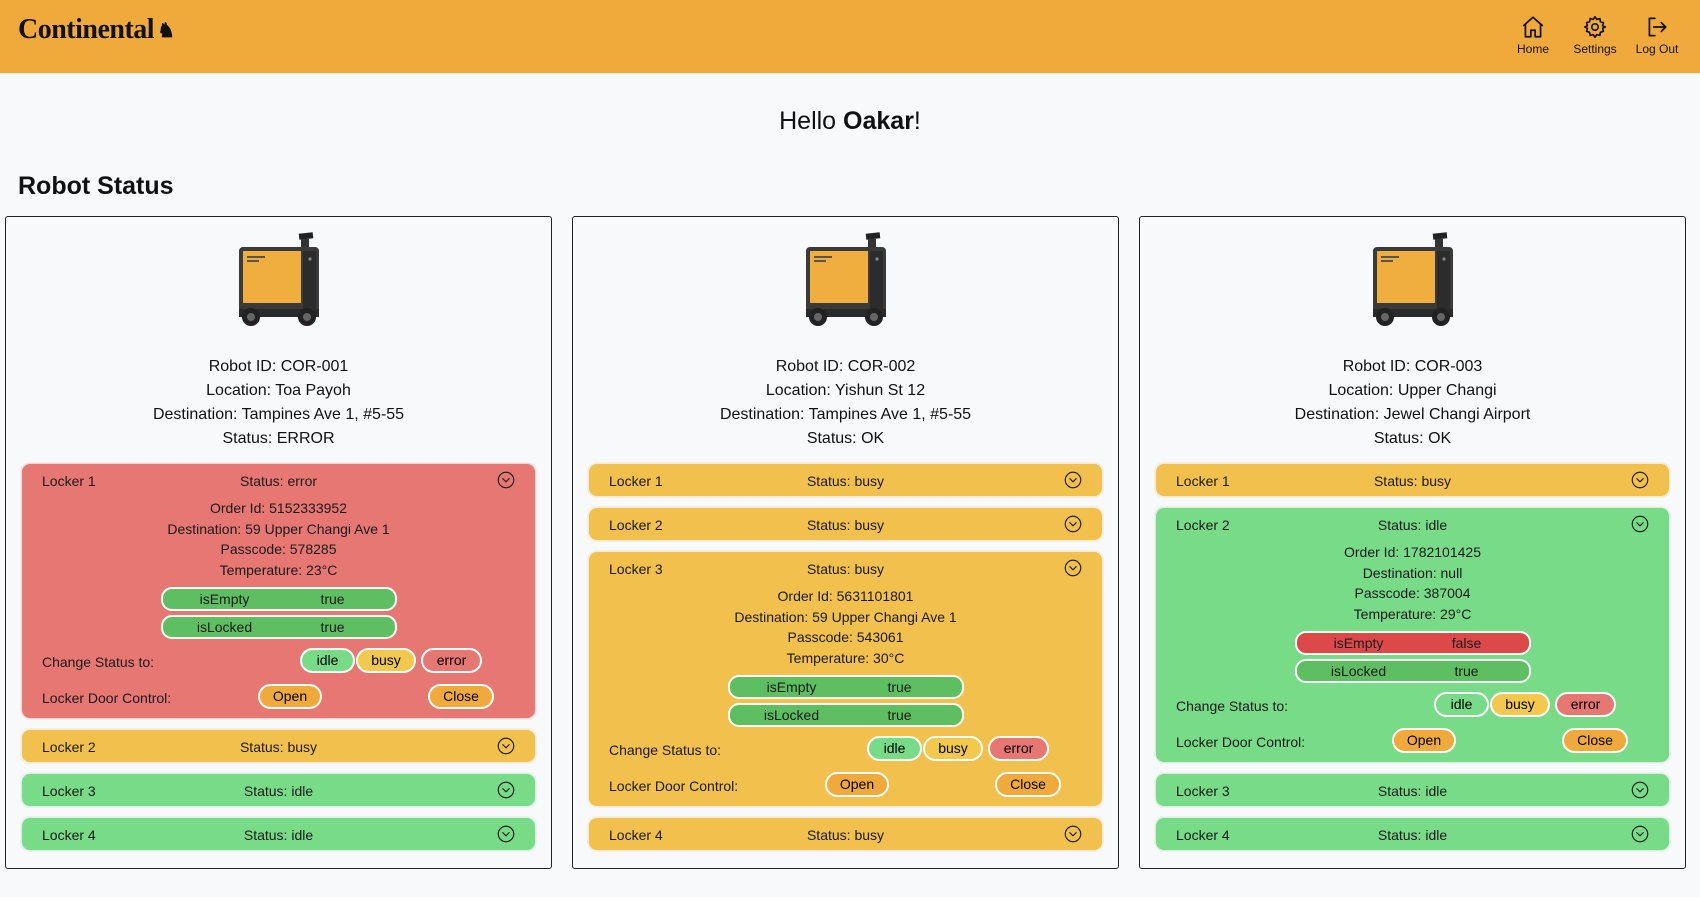 This screenshot has height=897, width=1700. I want to click on locker-panel: Locker 3 Status: idle, so click(1412, 790).